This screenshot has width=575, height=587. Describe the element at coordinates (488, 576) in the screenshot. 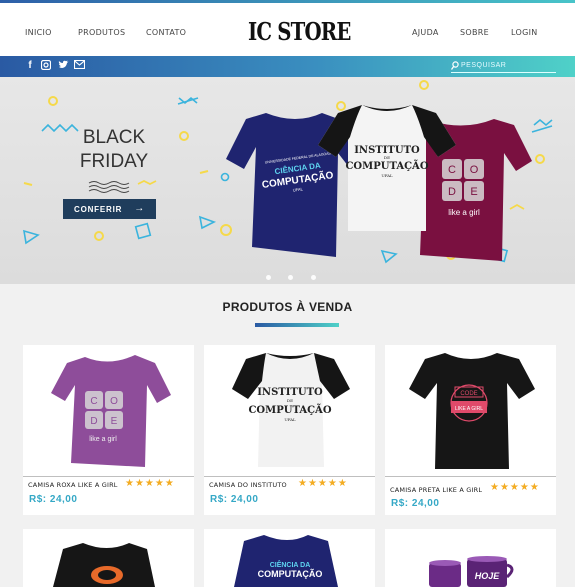

I see `mug-text: HOJE` at that location.